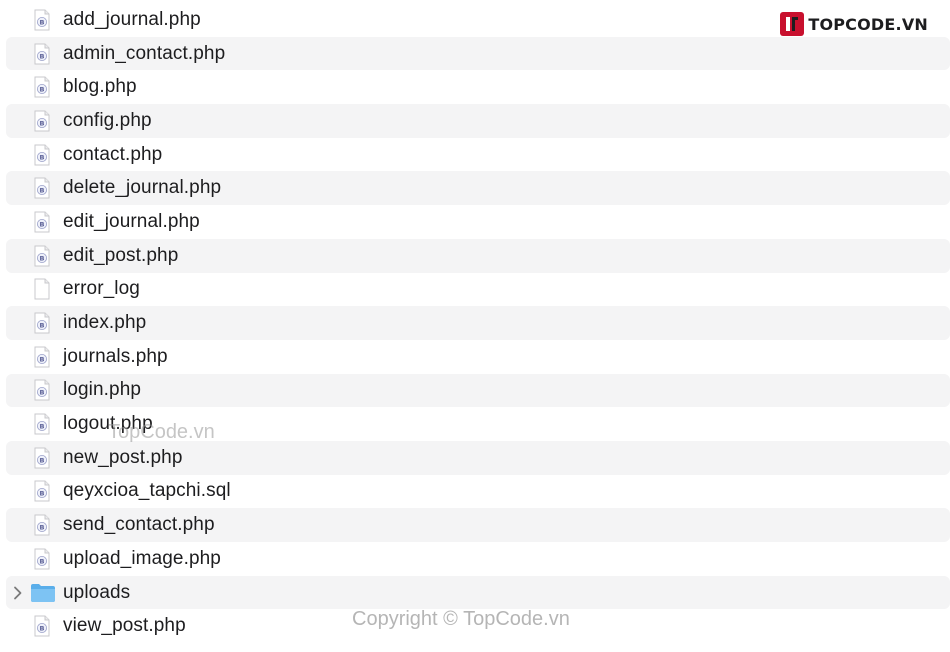 This screenshot has width=950, height=652. I want to click on file-name: qeyxcioa_tapchi.sql, so click(147, 491).